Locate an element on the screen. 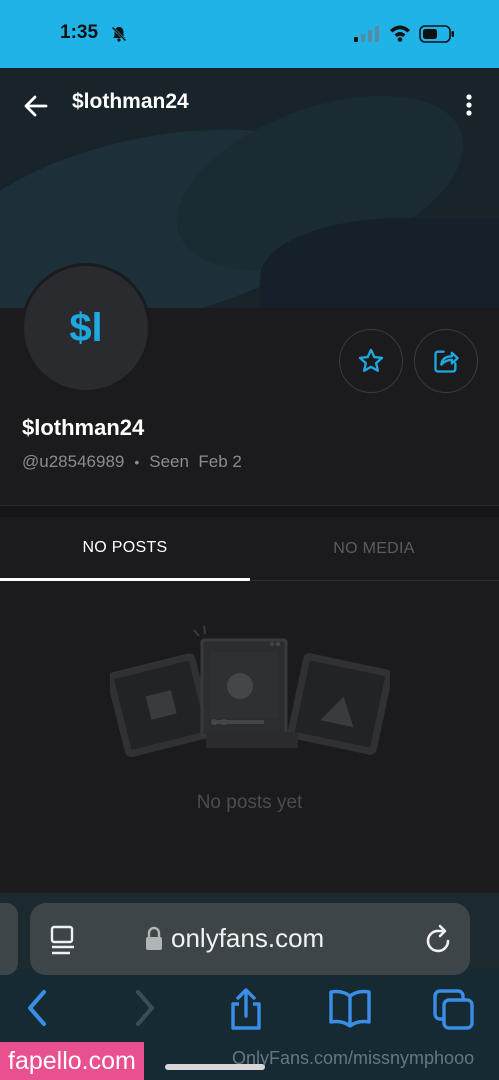 This screenshot has width=499, height=1080. bookmarks-icon is located at coordinates (350, 1008).